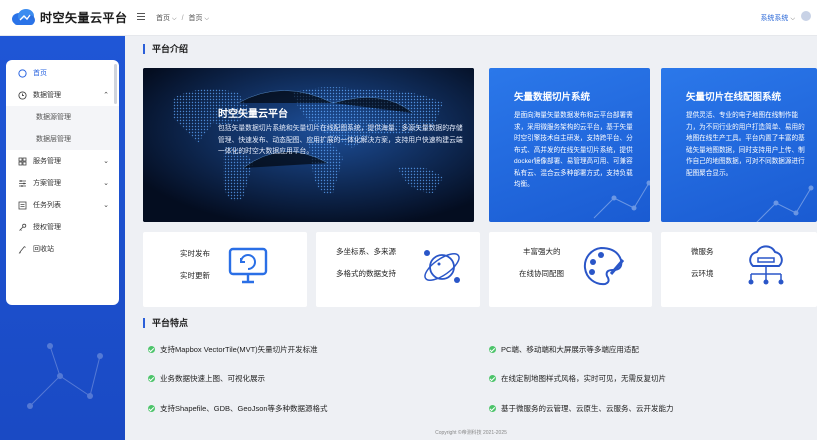 This screenshot has width=817, height=440. I want to click on card-title: 矢量切片在线配图系统, so click(734, 97).